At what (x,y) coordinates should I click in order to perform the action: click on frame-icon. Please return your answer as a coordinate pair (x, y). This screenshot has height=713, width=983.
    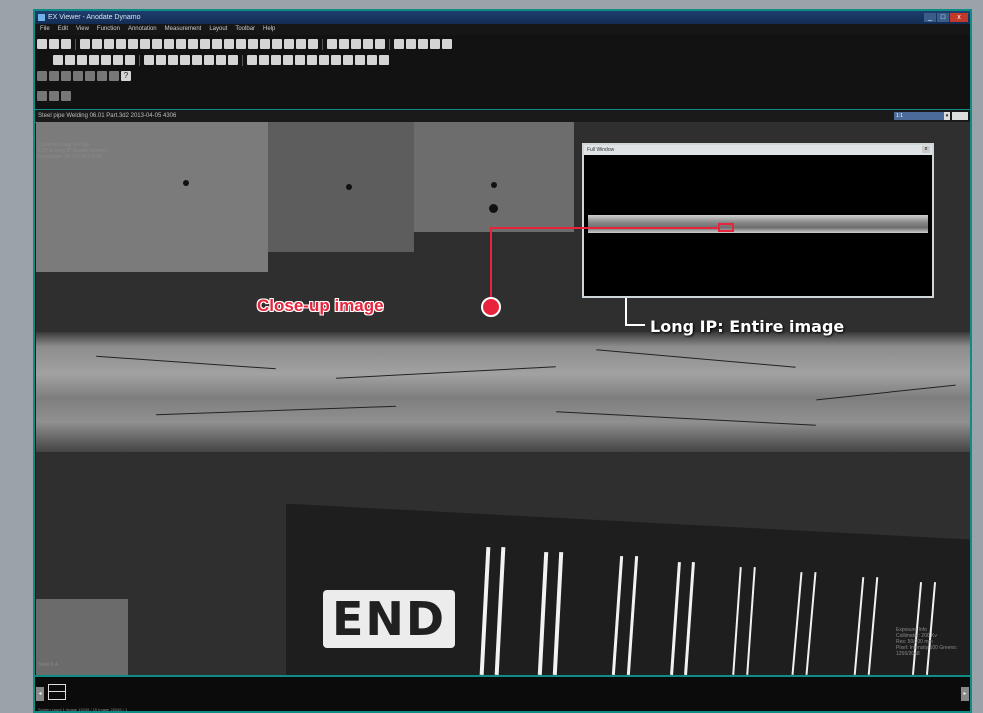
    Looking at the image, I should click on (121, 44).